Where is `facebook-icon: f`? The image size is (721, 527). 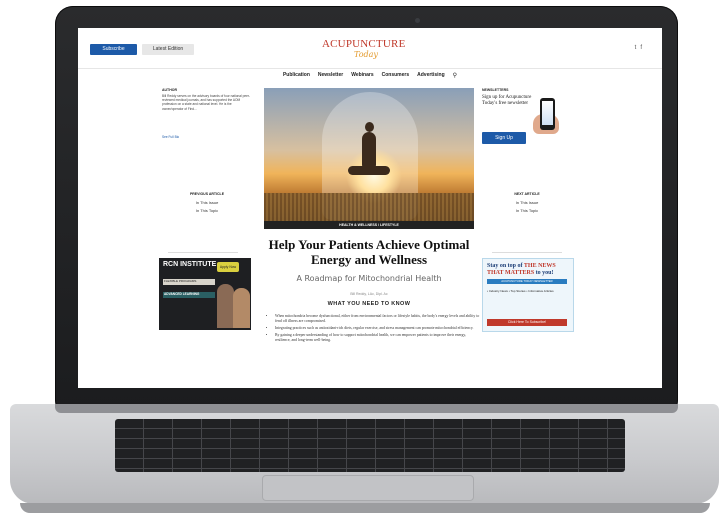
facebook-icon: f is located at coordinates (643, 48).